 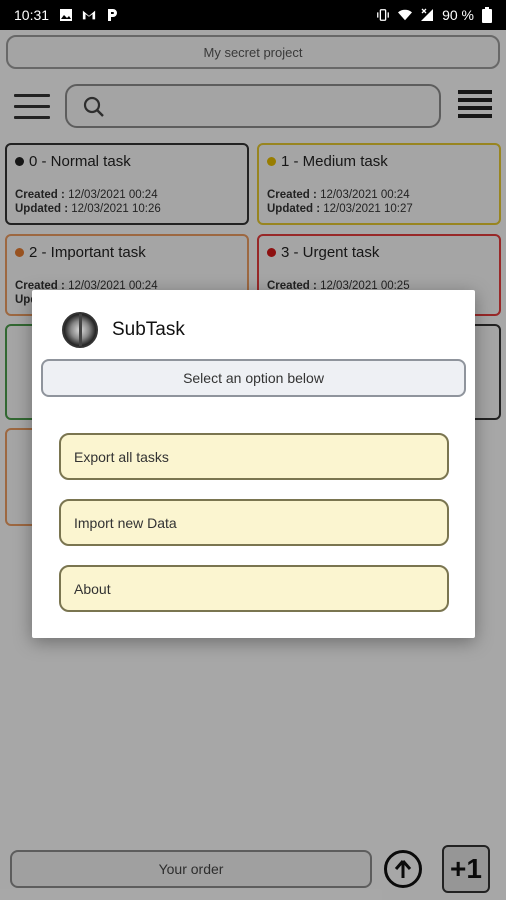 What do you see at coordinates (253, 15) in the screenshot?
I see `status-bar: 10:31 90 %` at bounding box center [253, 15].